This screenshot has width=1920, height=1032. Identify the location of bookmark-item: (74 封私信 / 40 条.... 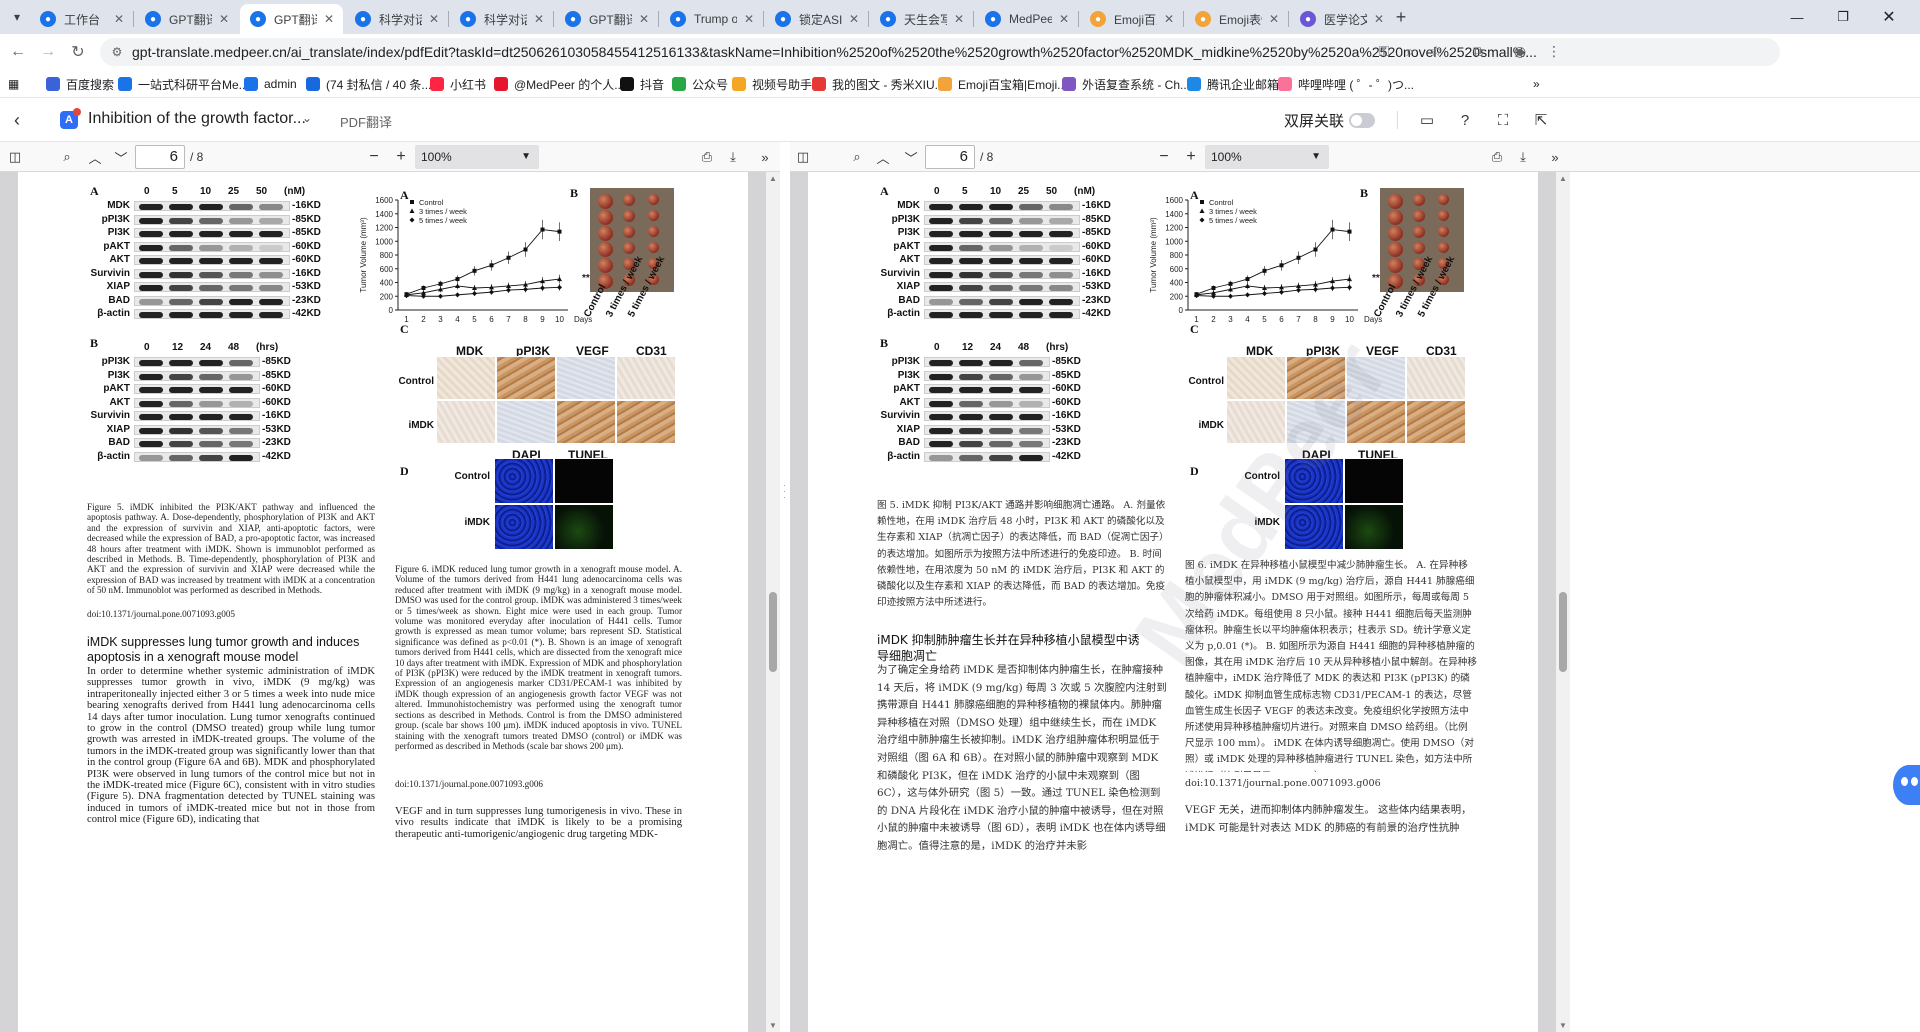
(368, 84).